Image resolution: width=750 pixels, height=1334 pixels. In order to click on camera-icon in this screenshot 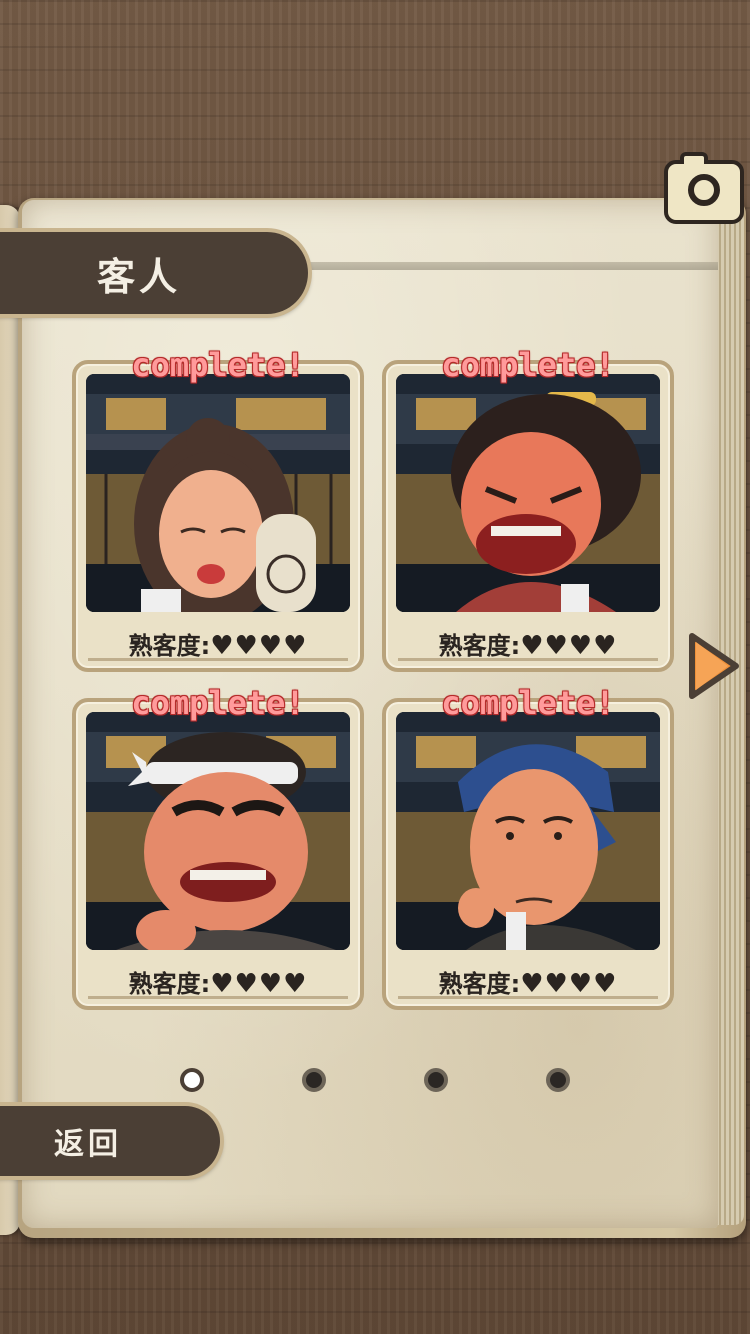, I will do `click(704, 188)`.